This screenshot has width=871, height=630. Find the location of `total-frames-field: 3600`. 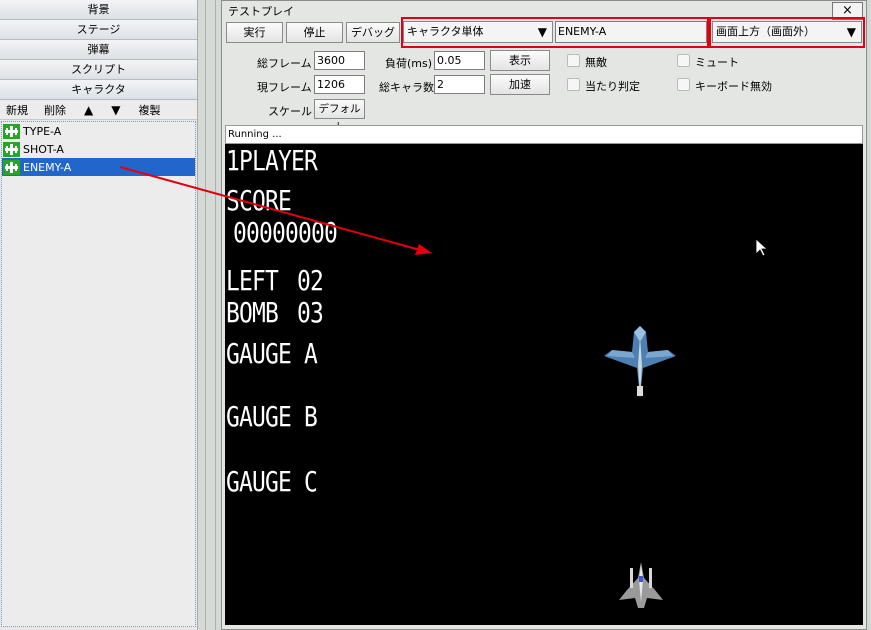

total-frames-field: 3600 is located at coordinates (339, 60).